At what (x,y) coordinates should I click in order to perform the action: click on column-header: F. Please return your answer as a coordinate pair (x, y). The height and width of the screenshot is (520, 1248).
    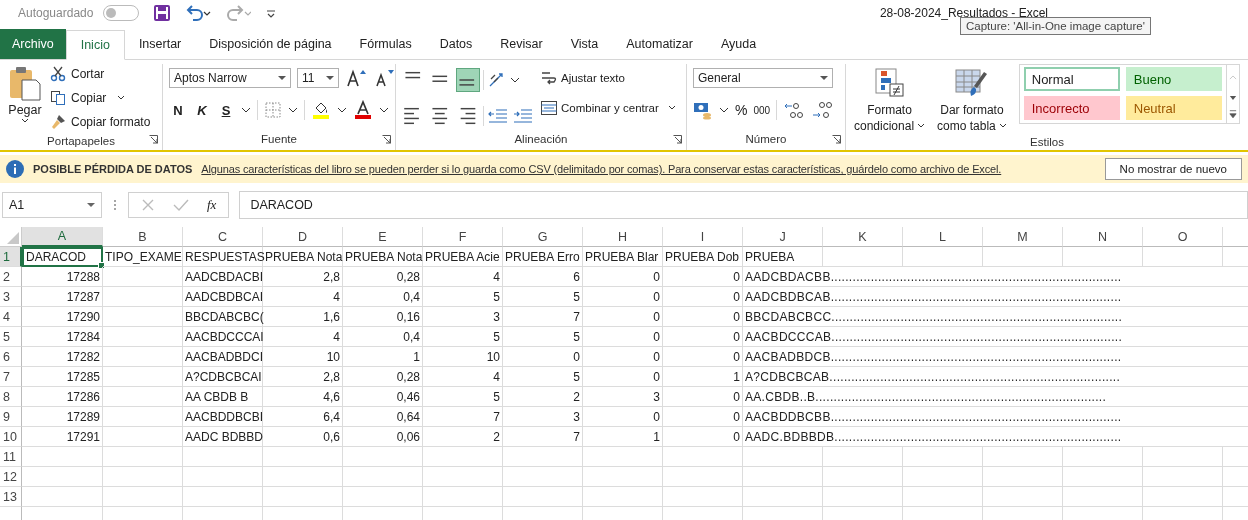
    Looking at the image, I should click on (463, 237).